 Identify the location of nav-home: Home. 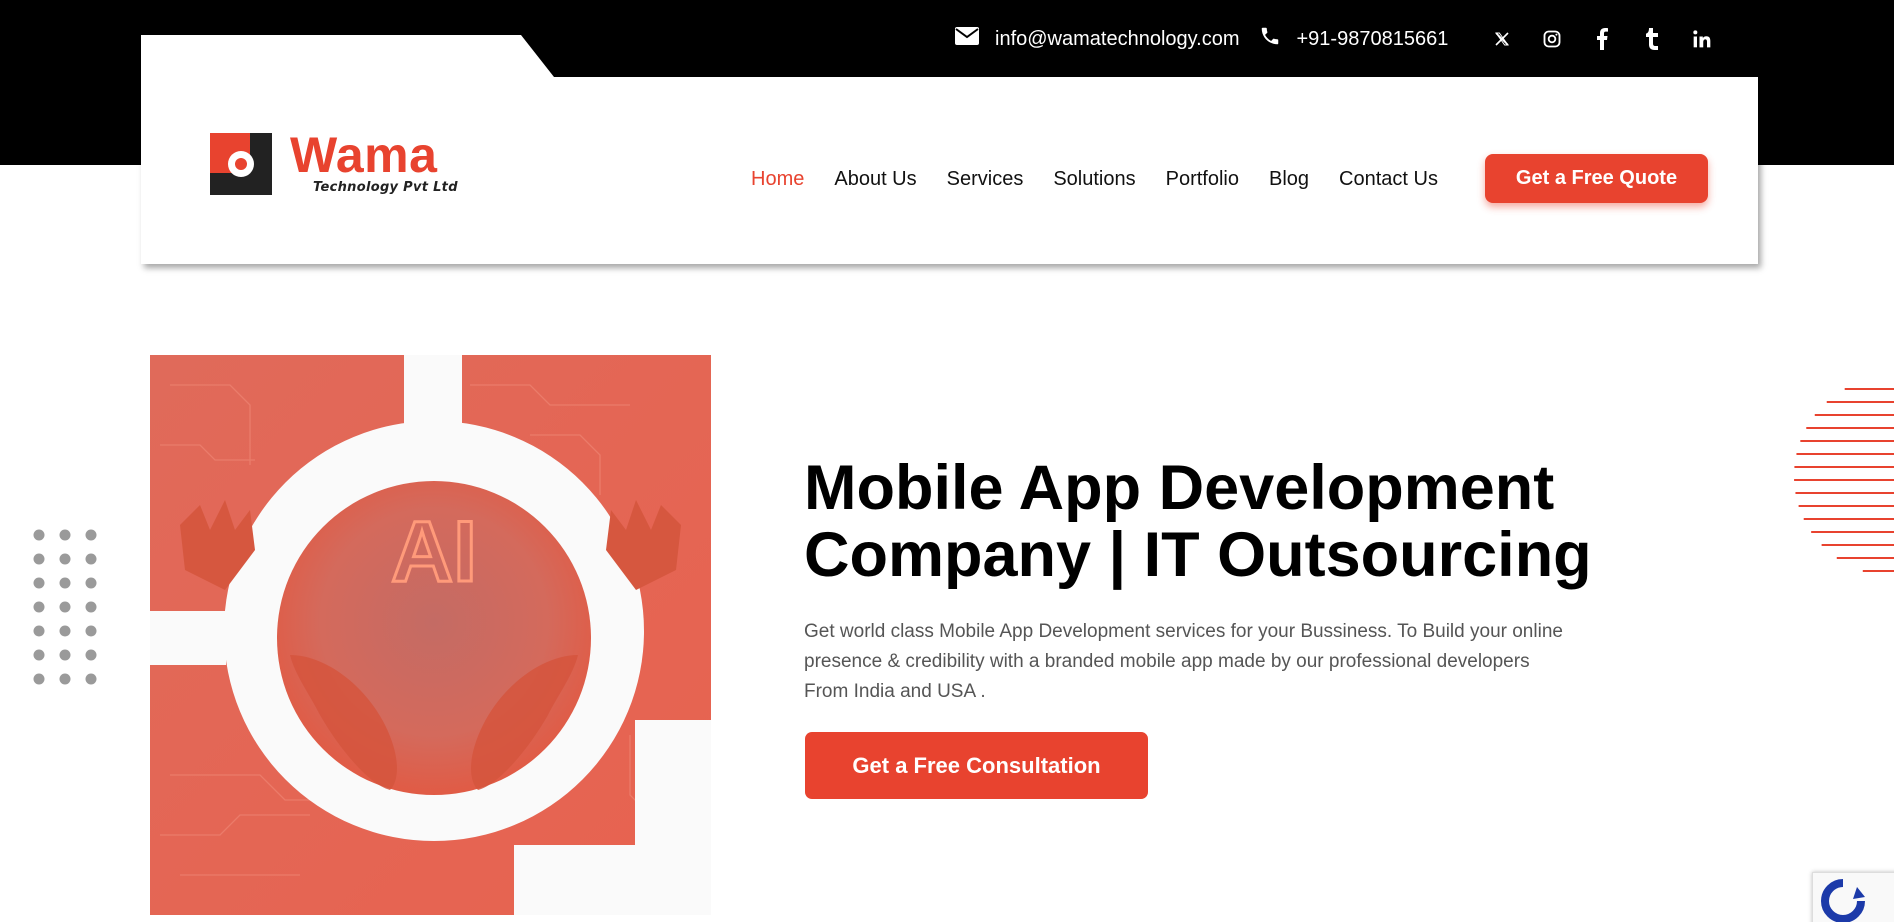
(777, 179).